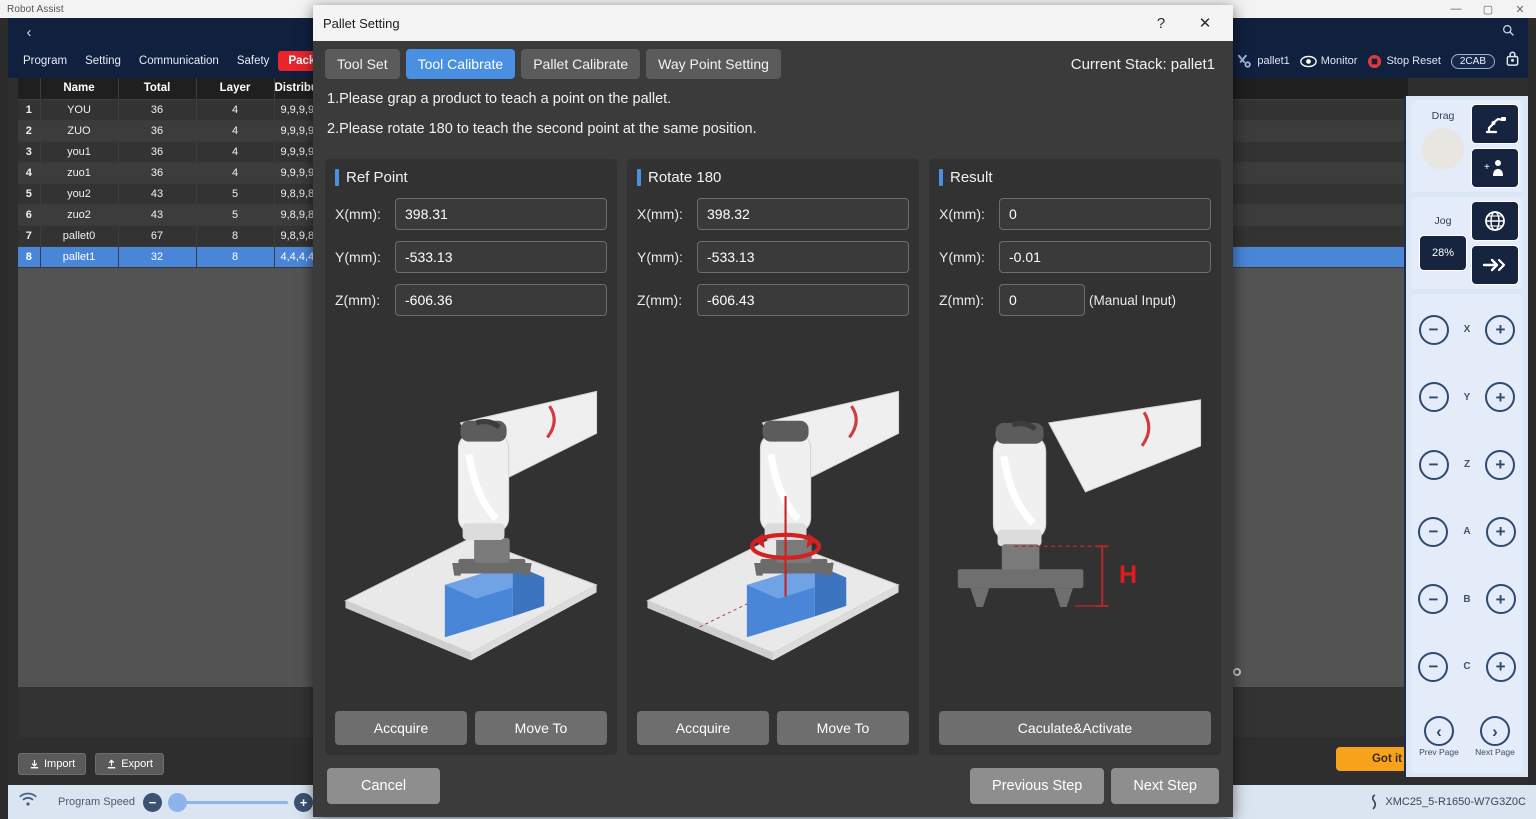  Describe the element at coordinates (1495, 265) in the screenshot. I see `fast-forward-icon` at that location.